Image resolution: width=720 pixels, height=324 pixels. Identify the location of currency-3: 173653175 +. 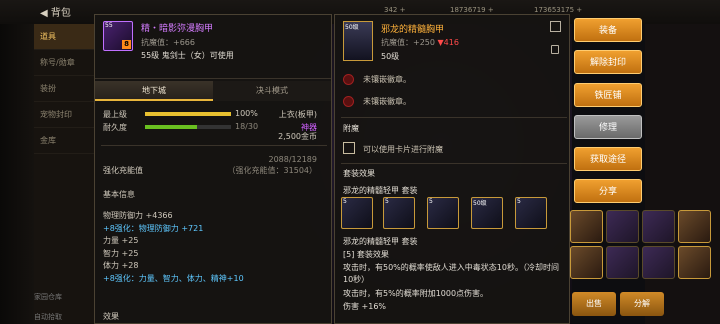
(558, 10).